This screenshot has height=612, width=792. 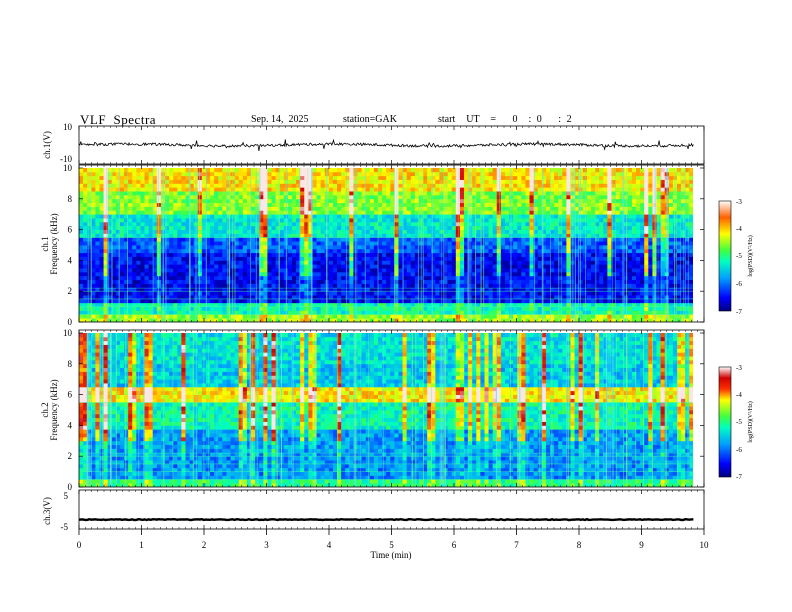 What do you see at coordinates (739, 202) in the screenshot?
I see `ch1-cbar-tick-m3: -3` at bounding box center [739, 202].